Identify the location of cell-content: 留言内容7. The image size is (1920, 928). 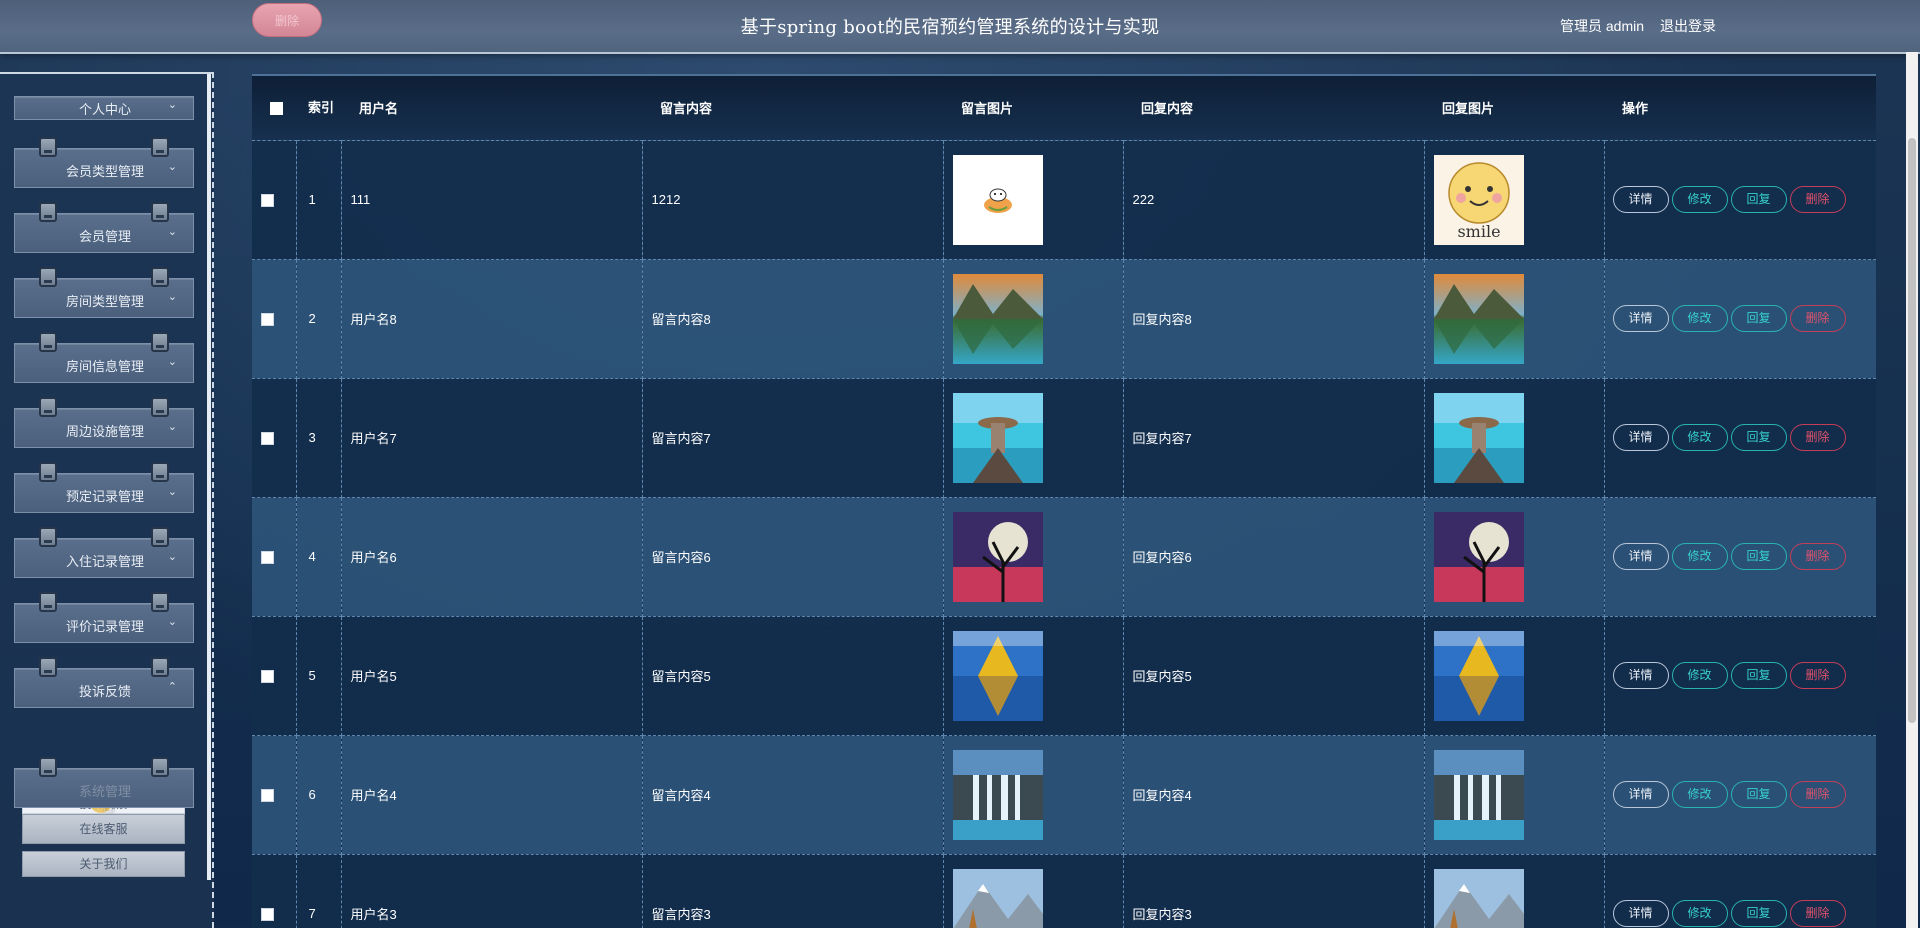
(793, 438).